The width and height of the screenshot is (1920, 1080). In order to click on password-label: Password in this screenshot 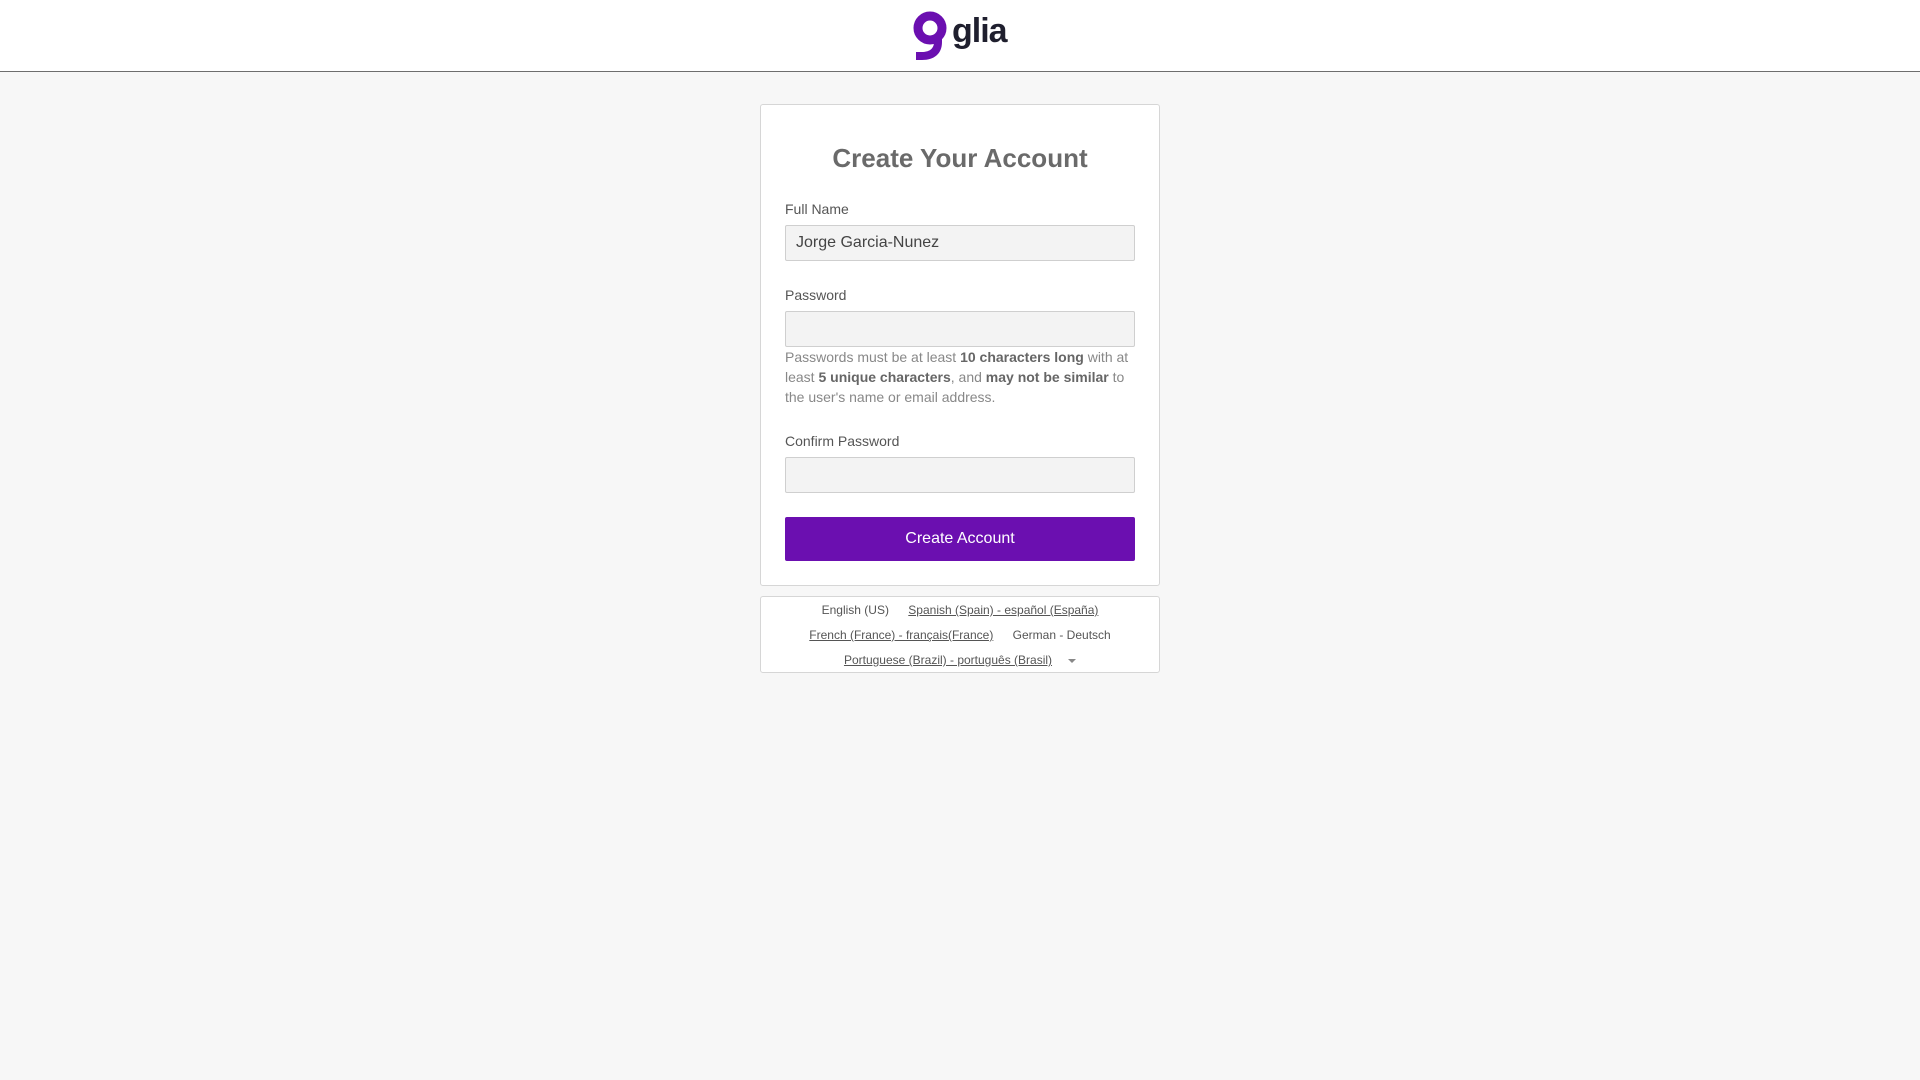, I will do `click(816, 295)`.